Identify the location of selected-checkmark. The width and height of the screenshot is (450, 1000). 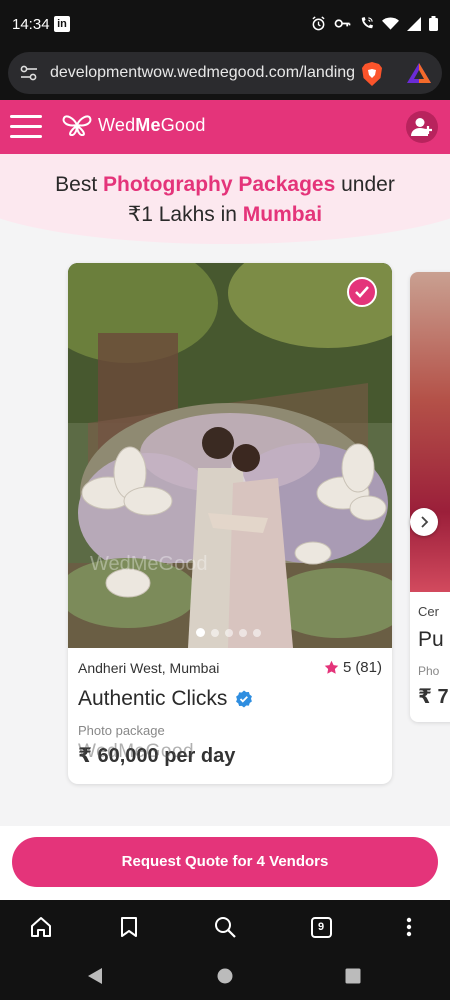
(362, 292).